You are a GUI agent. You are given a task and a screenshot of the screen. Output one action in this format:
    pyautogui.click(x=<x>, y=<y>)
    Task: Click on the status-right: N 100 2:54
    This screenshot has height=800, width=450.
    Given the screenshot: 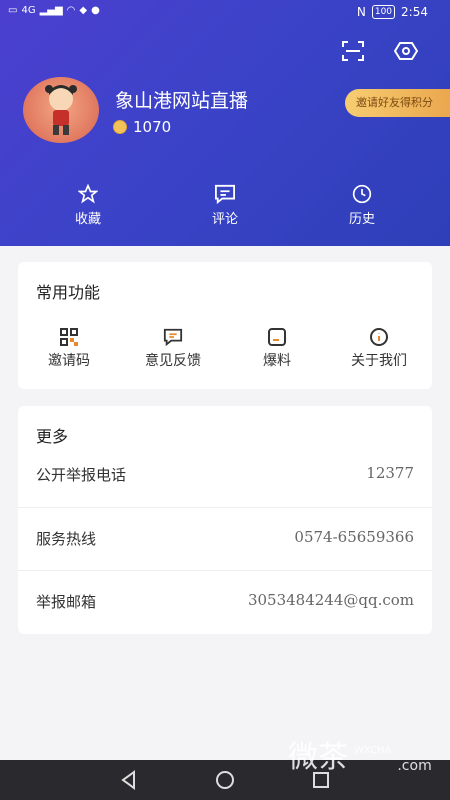 What is the action you would take?
    pyautogui.click(x=392, y=12)
    